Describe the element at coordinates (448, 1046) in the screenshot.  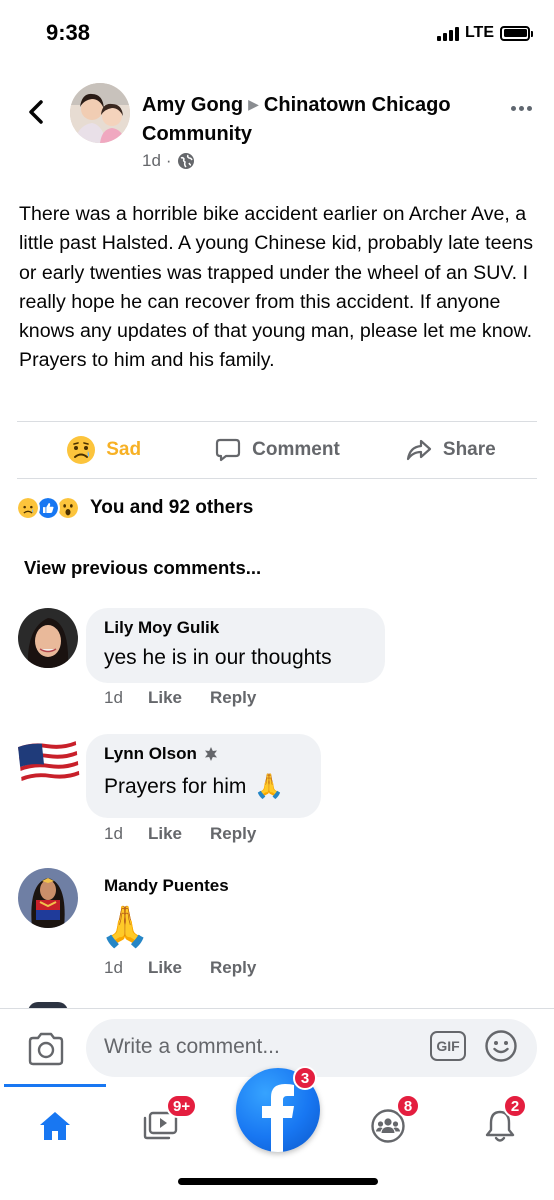
I see `gif-button: GIF` at that location.